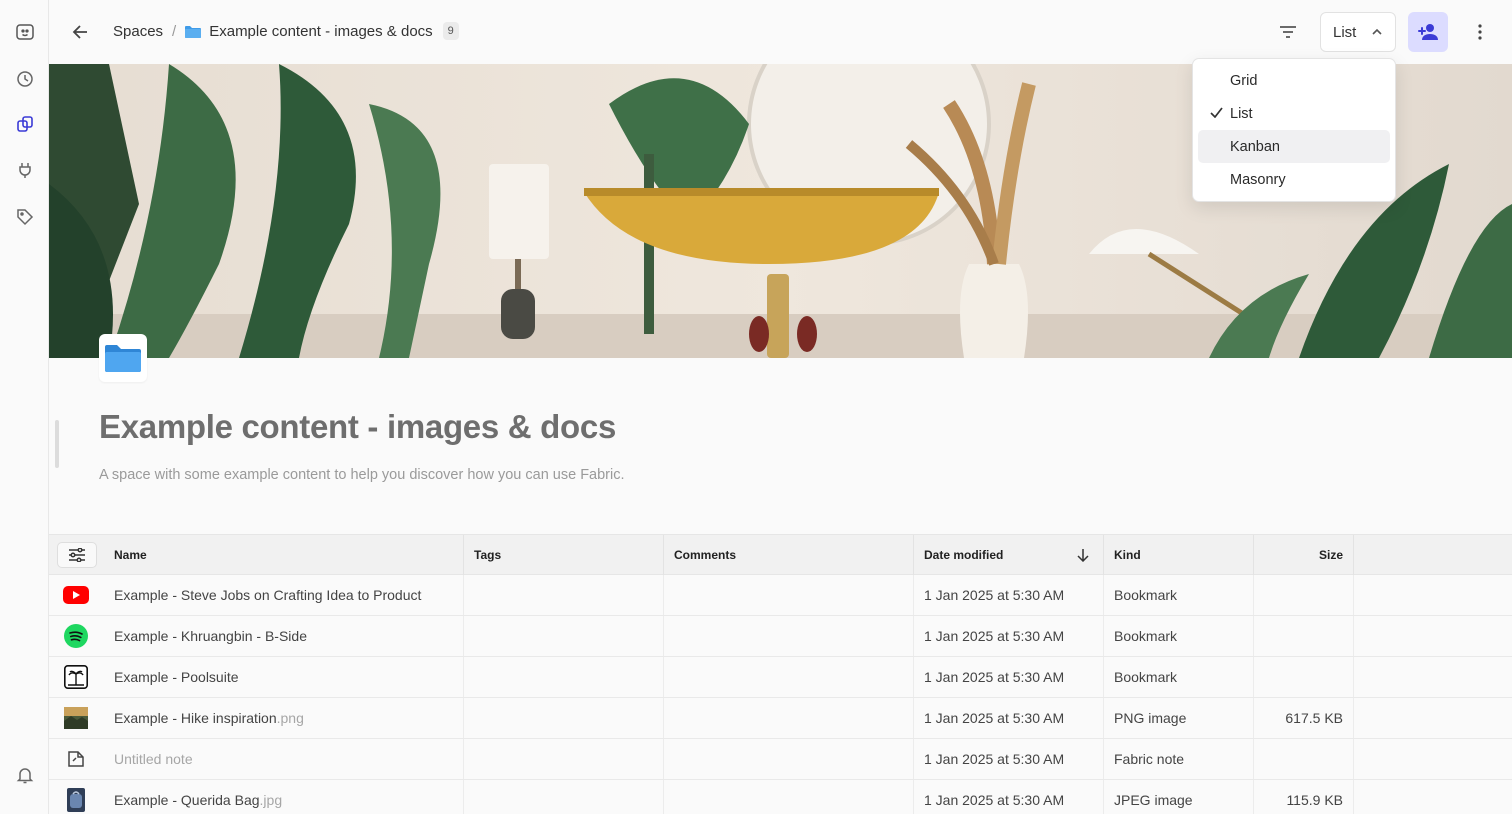  What do you see at coordinates (284, 797) in the screenshot?
I see `row-name: Example - Querida Bag .jpg` at bounding box center [284, 797].